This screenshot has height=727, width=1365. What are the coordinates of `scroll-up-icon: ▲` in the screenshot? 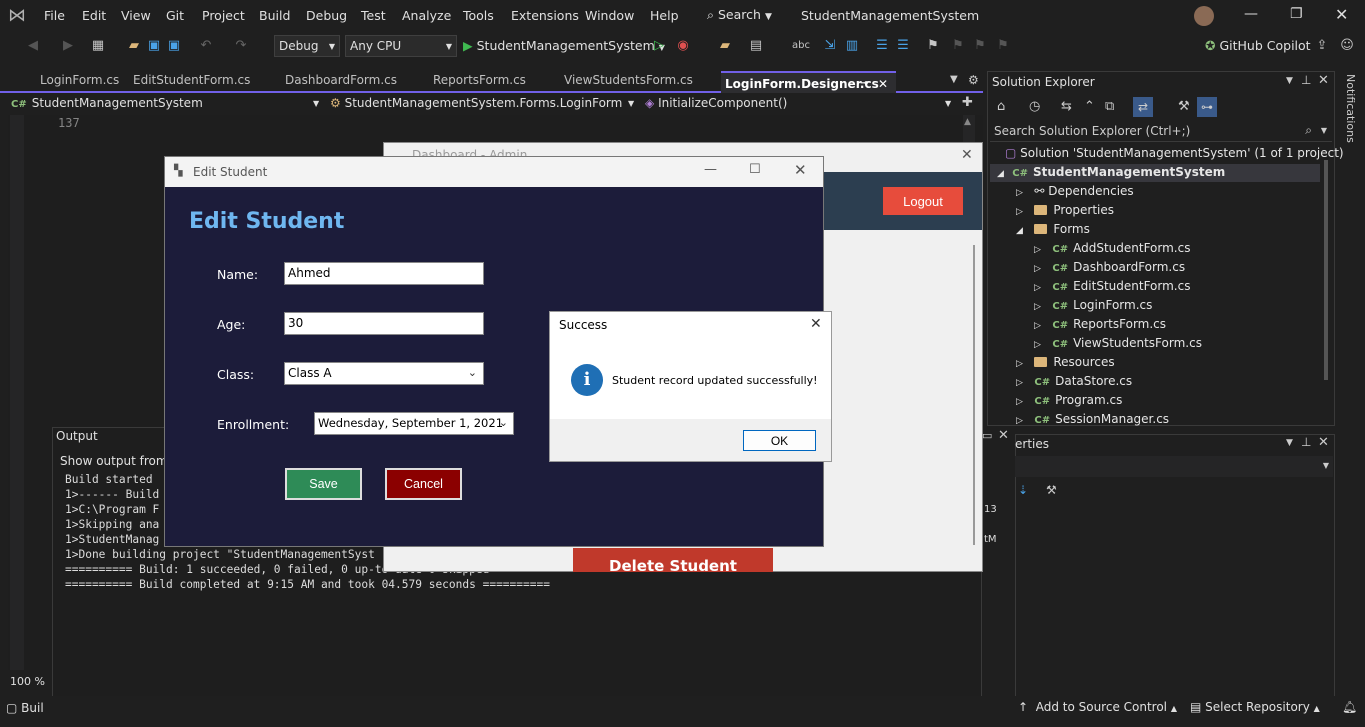 It's located at (967, 122).